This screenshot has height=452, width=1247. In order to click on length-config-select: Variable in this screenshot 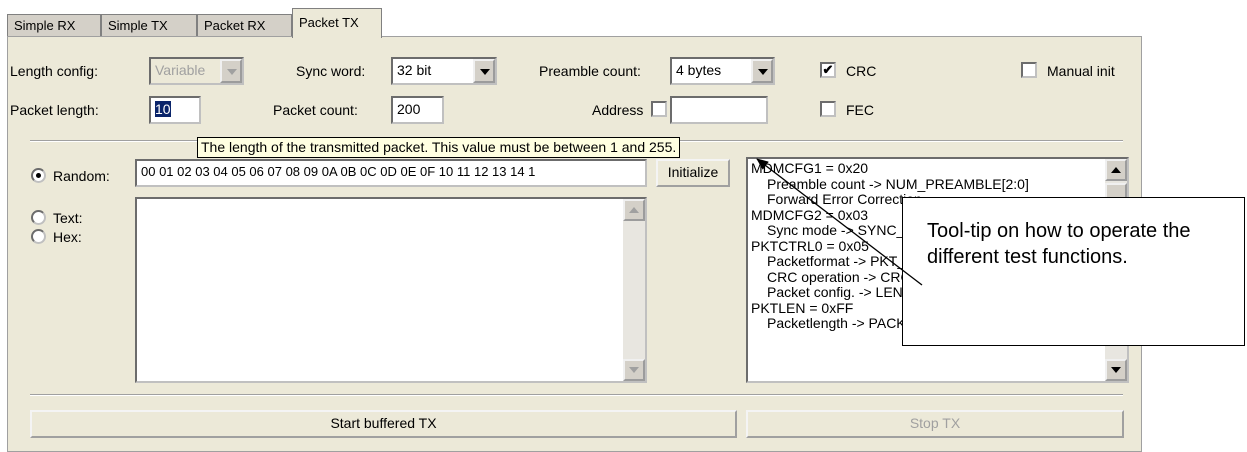, I will do `click(196, 71)`.